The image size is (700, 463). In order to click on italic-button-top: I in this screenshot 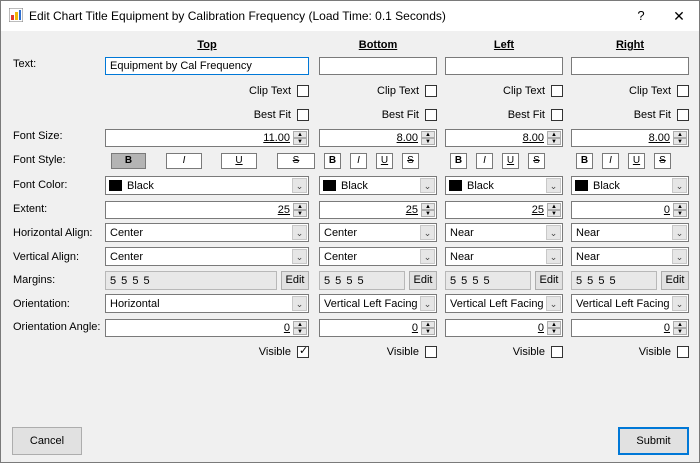, I will do `click(184, 161)`.